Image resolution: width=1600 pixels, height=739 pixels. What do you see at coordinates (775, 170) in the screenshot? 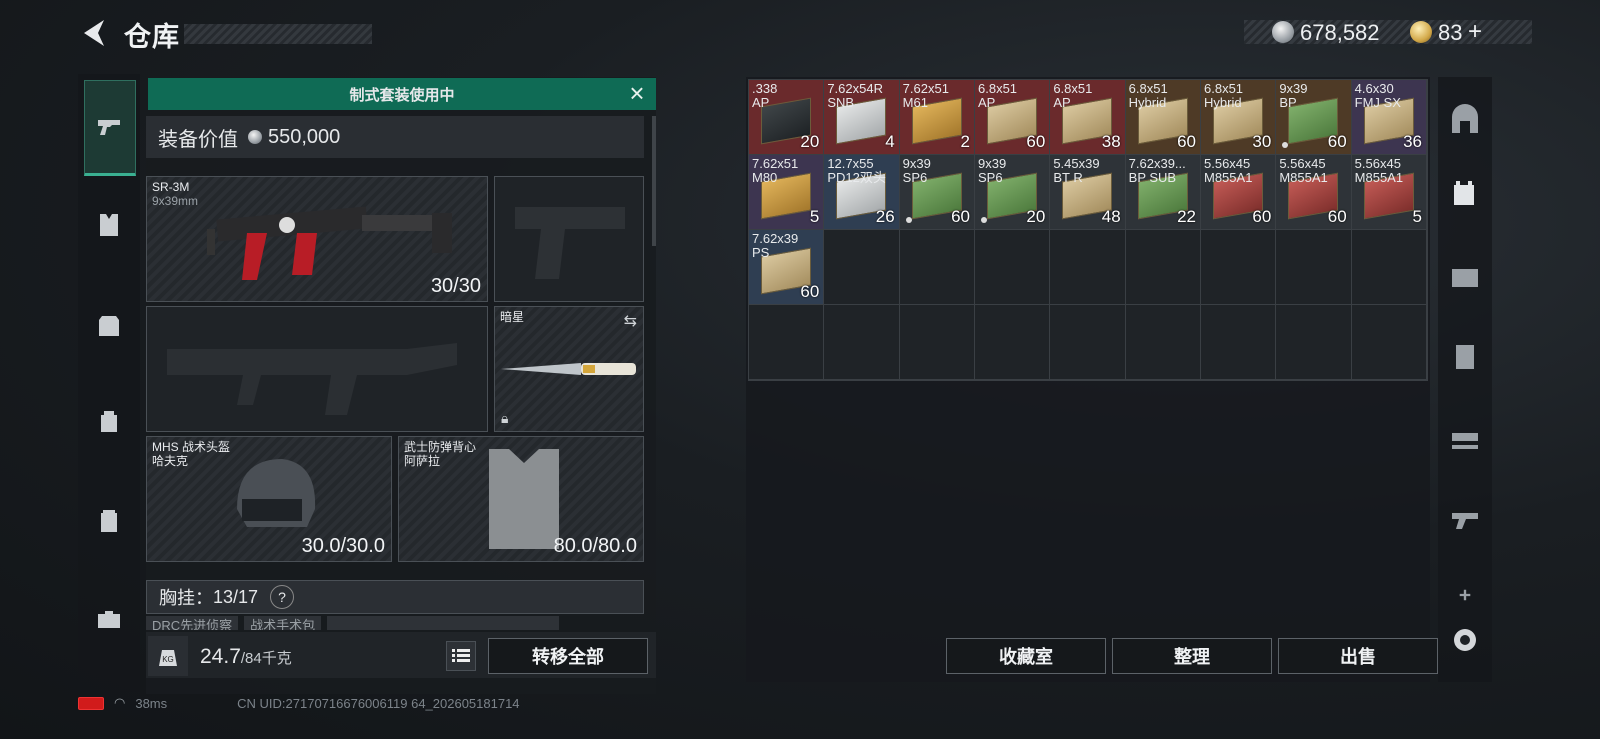
I see `item-name: 7.62x51 M80` at bounding box center [775, 170].